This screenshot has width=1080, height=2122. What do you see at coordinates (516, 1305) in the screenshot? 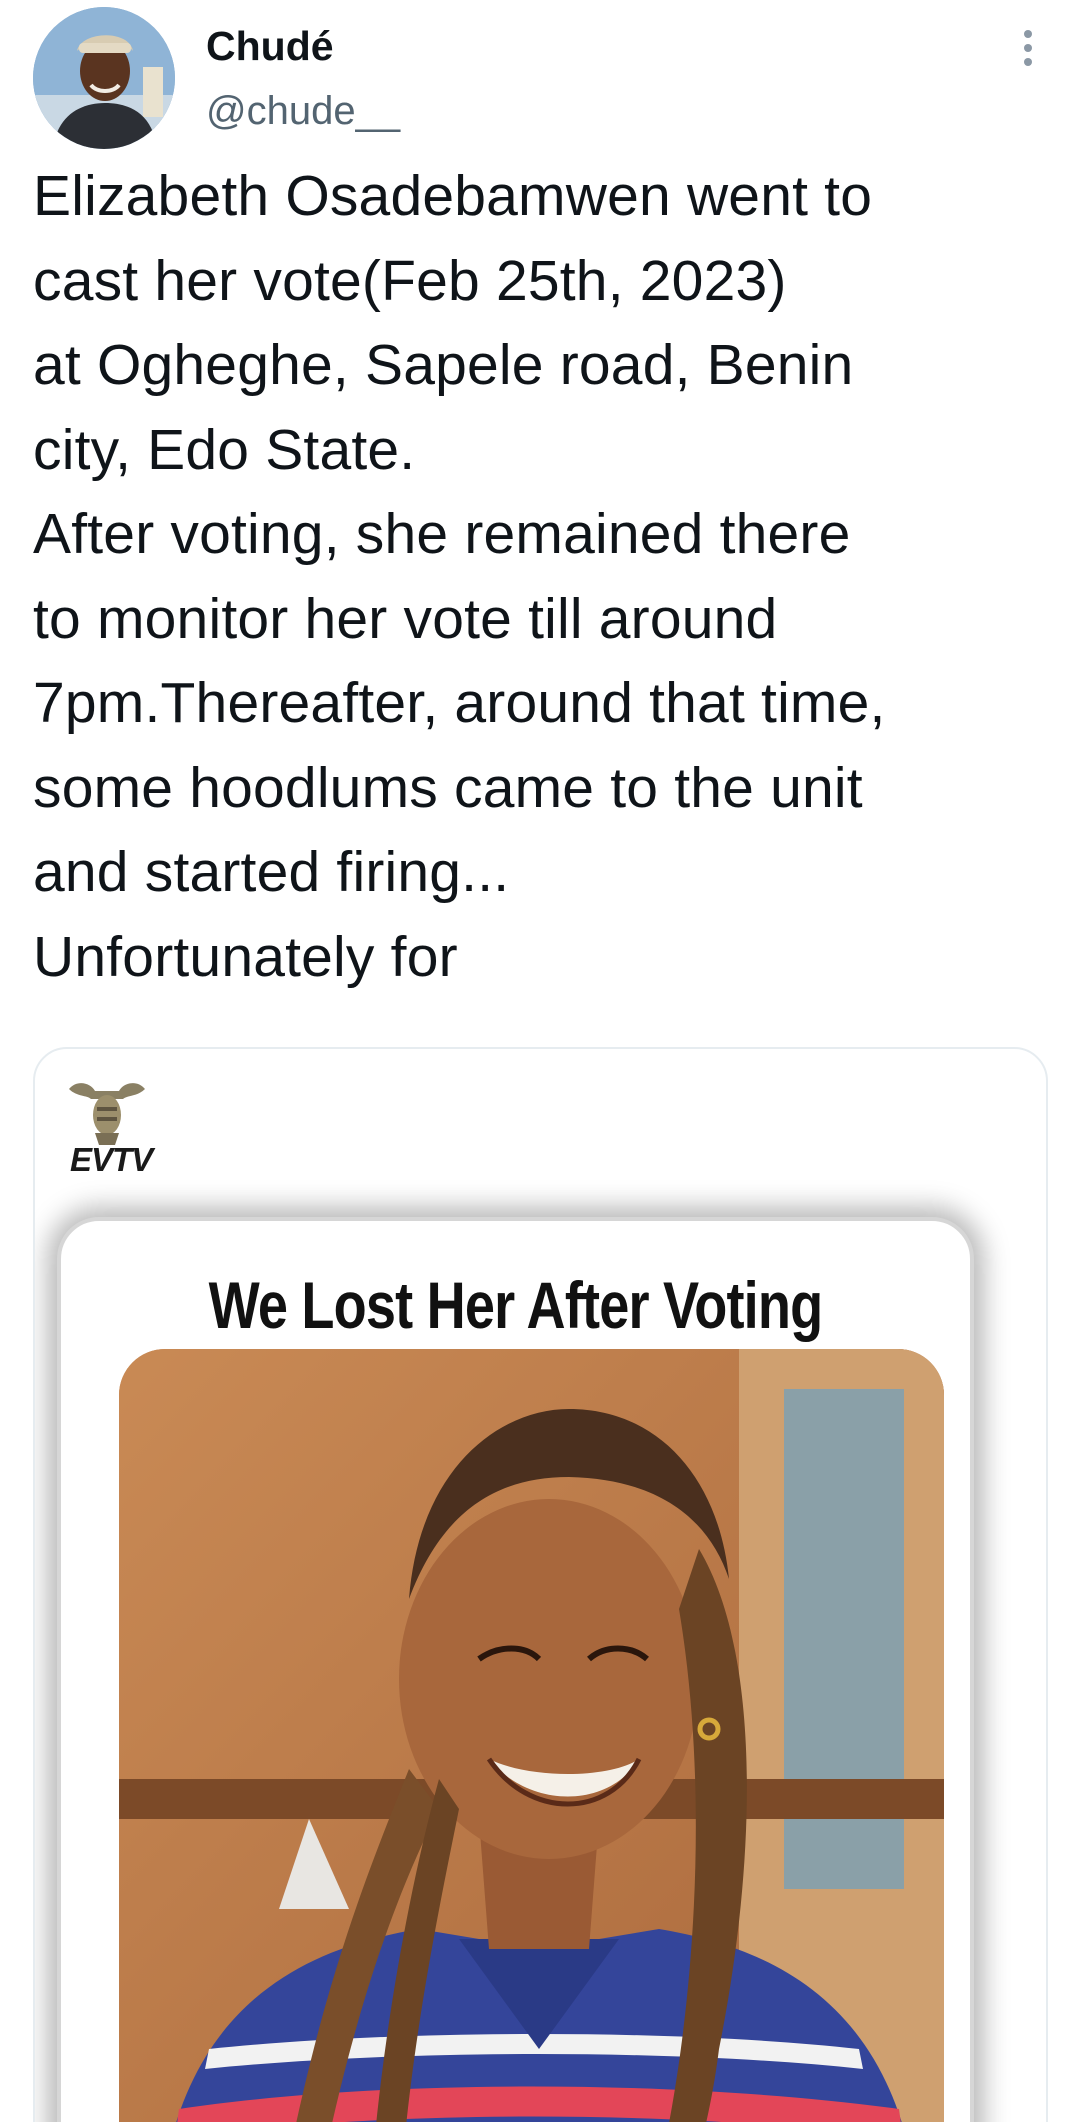
I see `image-headline: We Lost Her After Voting` at bounding box center [516, 1305].